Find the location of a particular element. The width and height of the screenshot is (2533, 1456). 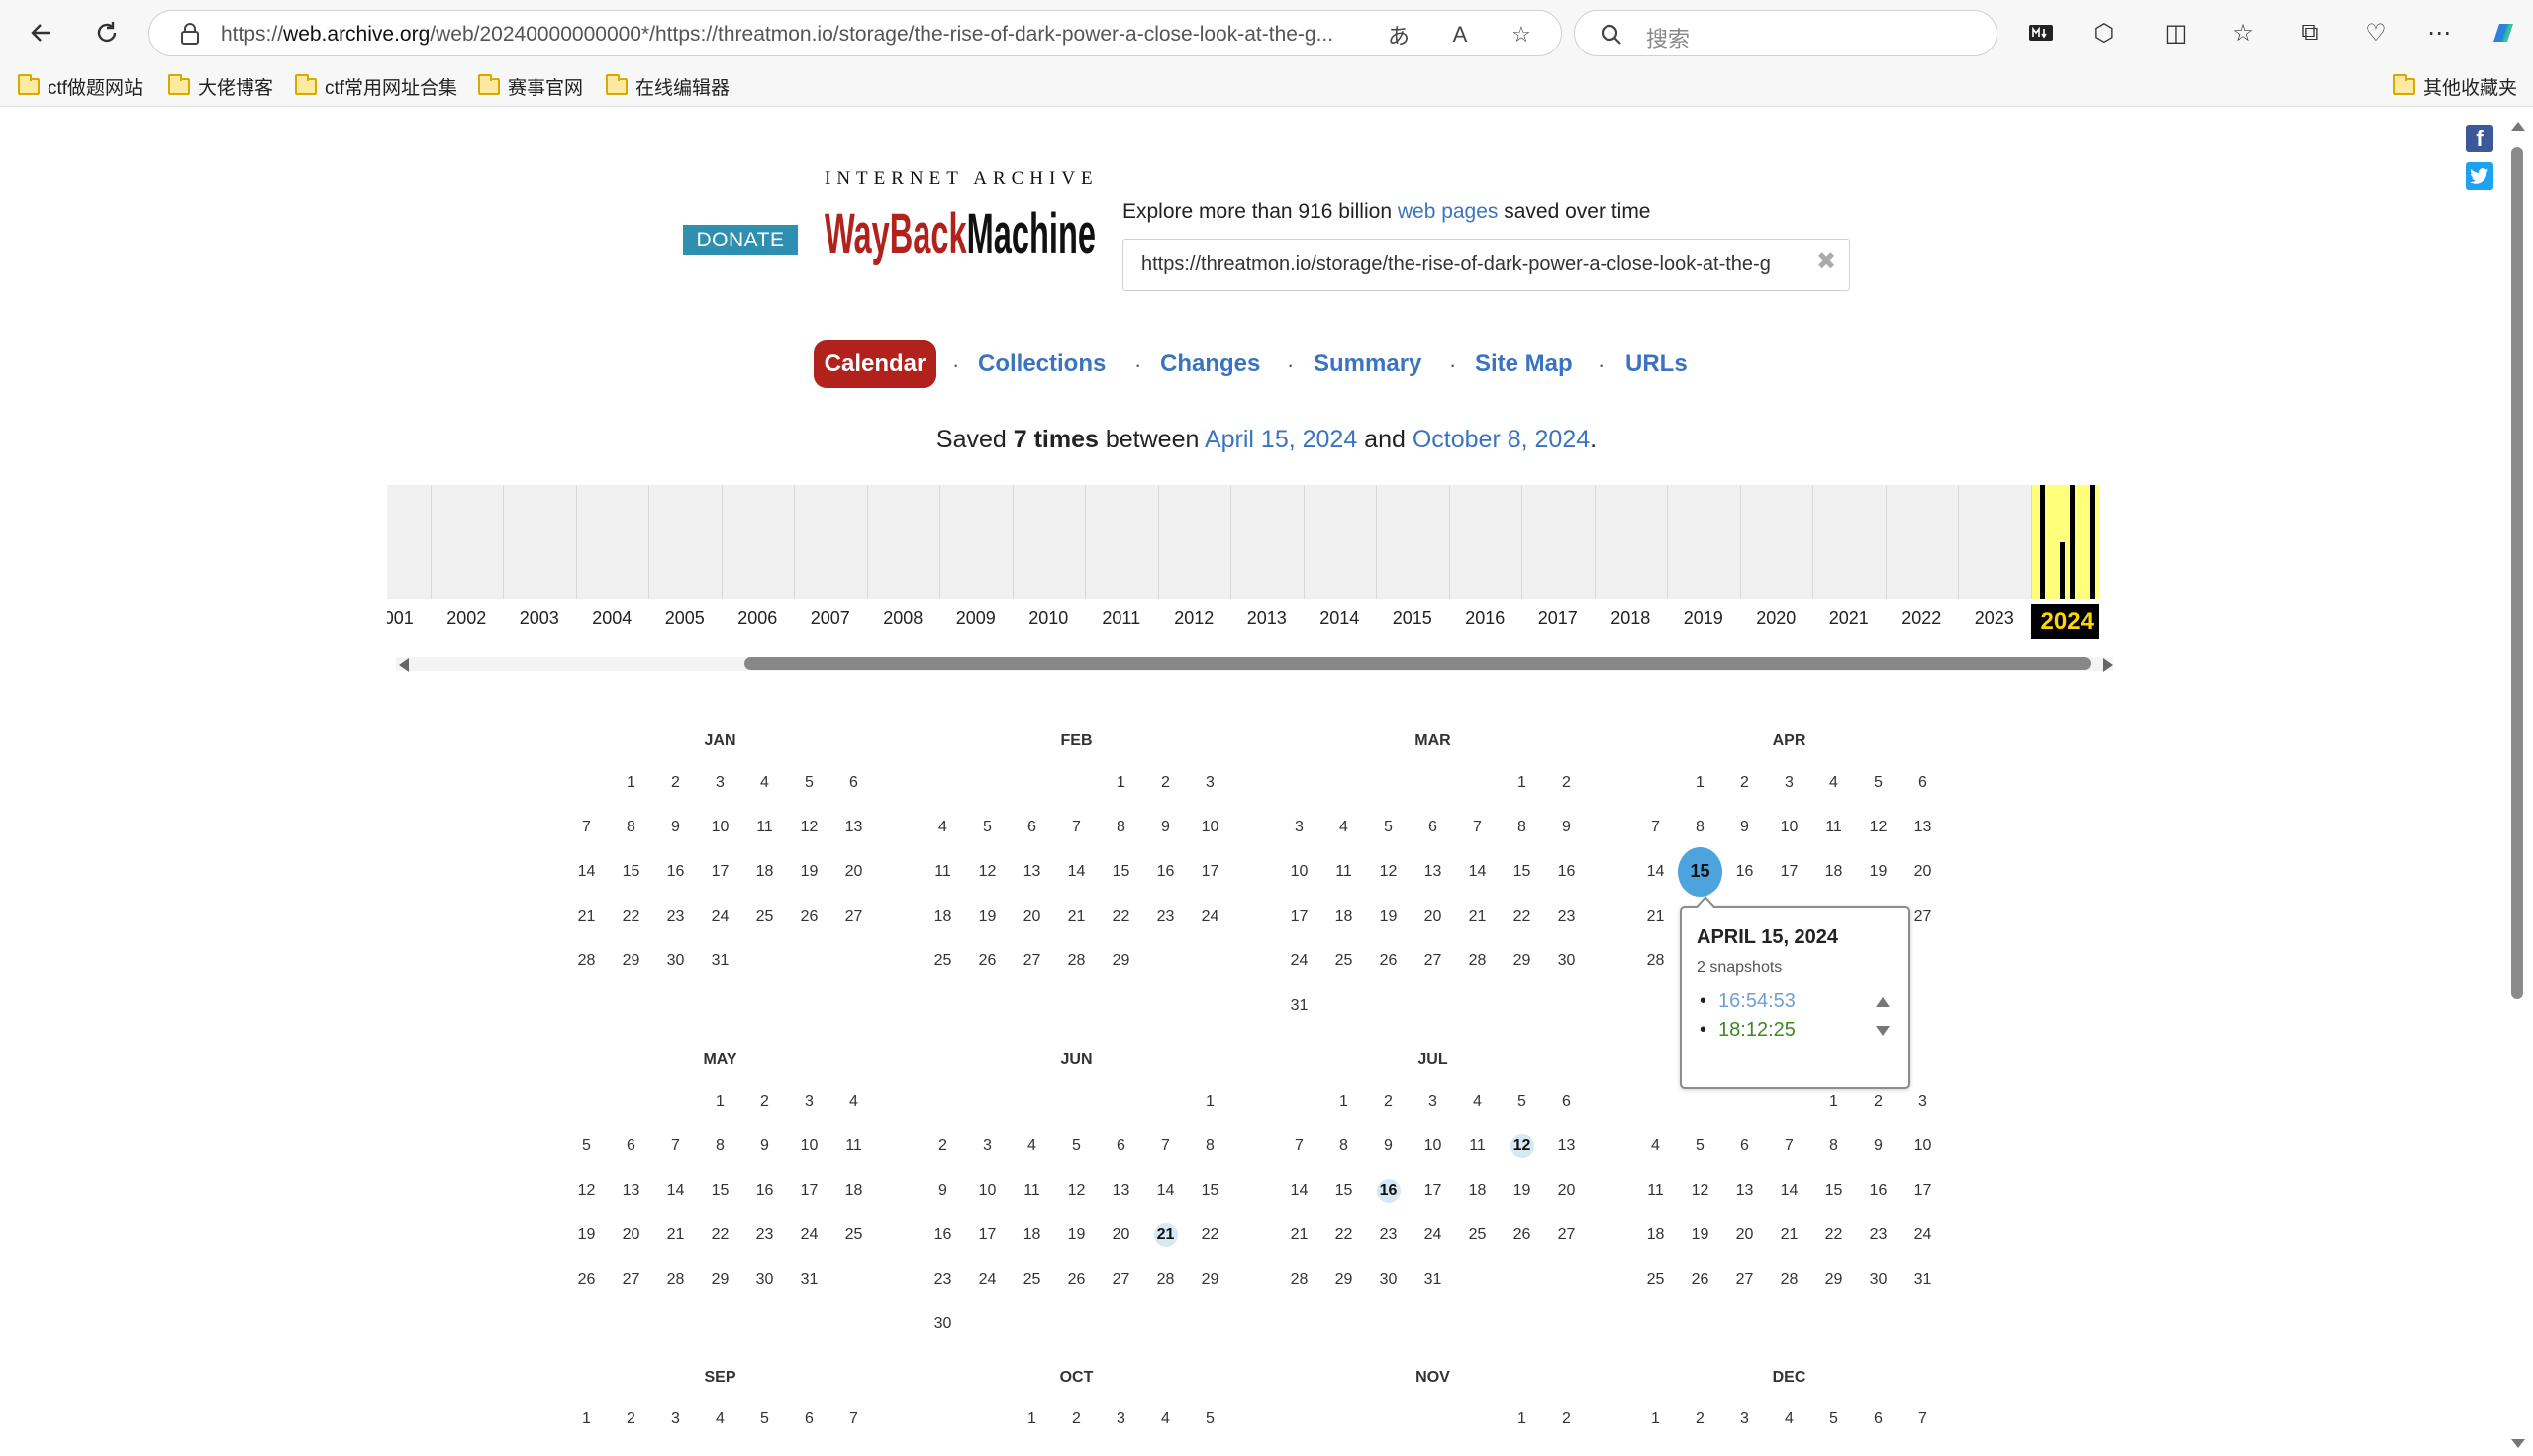

twitter-icon is located at coordinates (2479, 176).